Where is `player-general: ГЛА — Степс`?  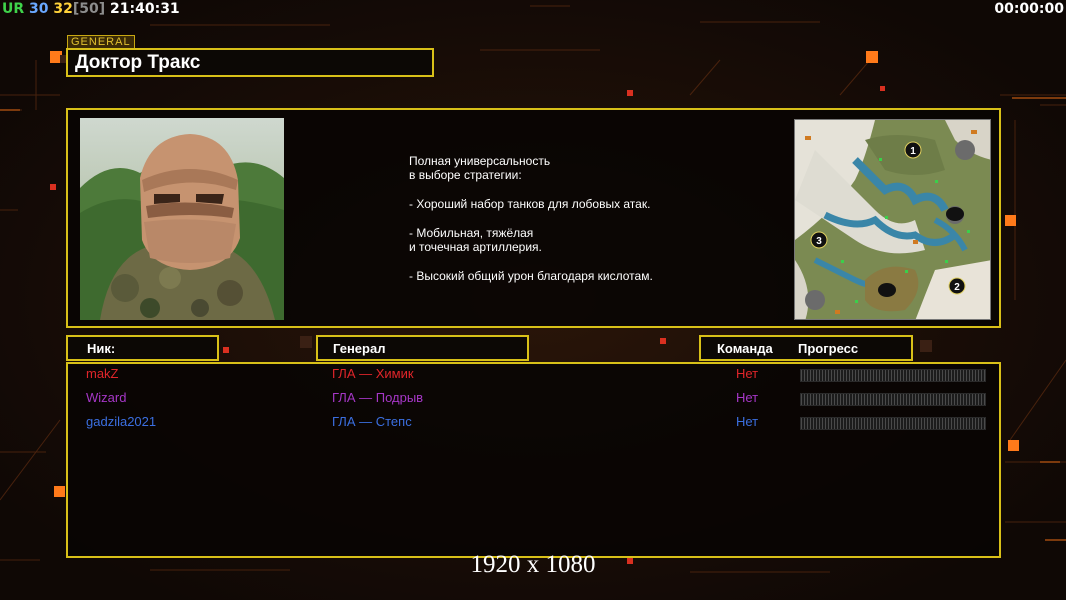
player-general: ГЛА — Степс is located at coordinates (372, 421).